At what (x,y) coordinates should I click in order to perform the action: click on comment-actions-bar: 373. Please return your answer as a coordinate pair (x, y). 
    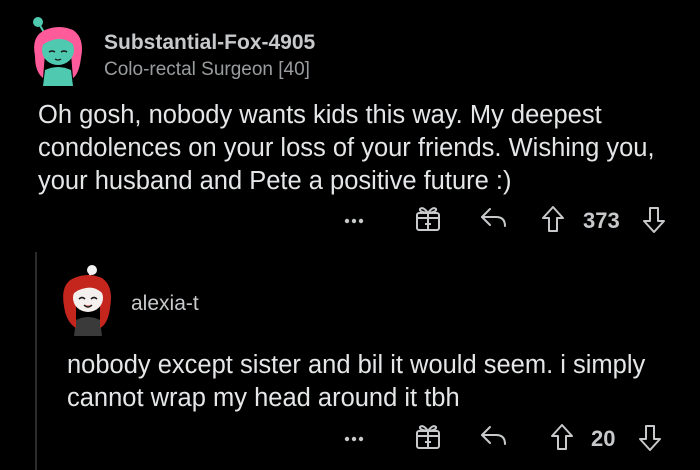
    Looking at the image, I should click on (350, 220).